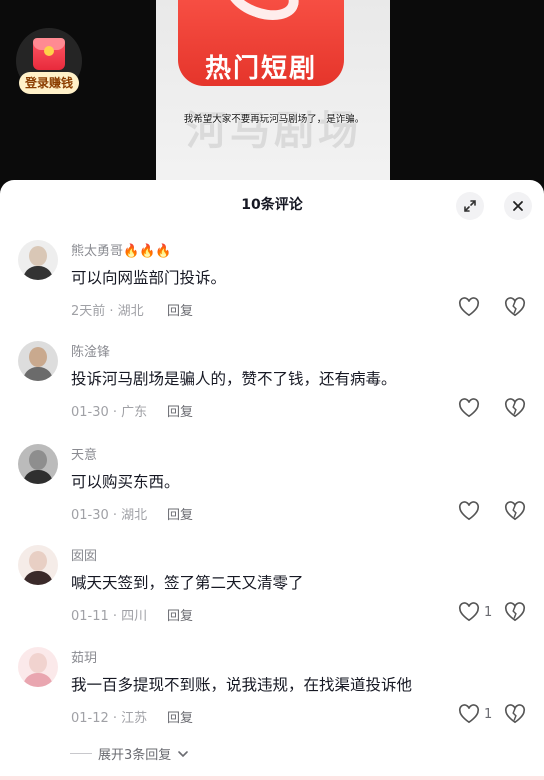 The width and height of the screenshot is (544, 780). Describe the element at coordinates (84, 554) in the screenshot. I see `comment-username: 囡囡` at that location.